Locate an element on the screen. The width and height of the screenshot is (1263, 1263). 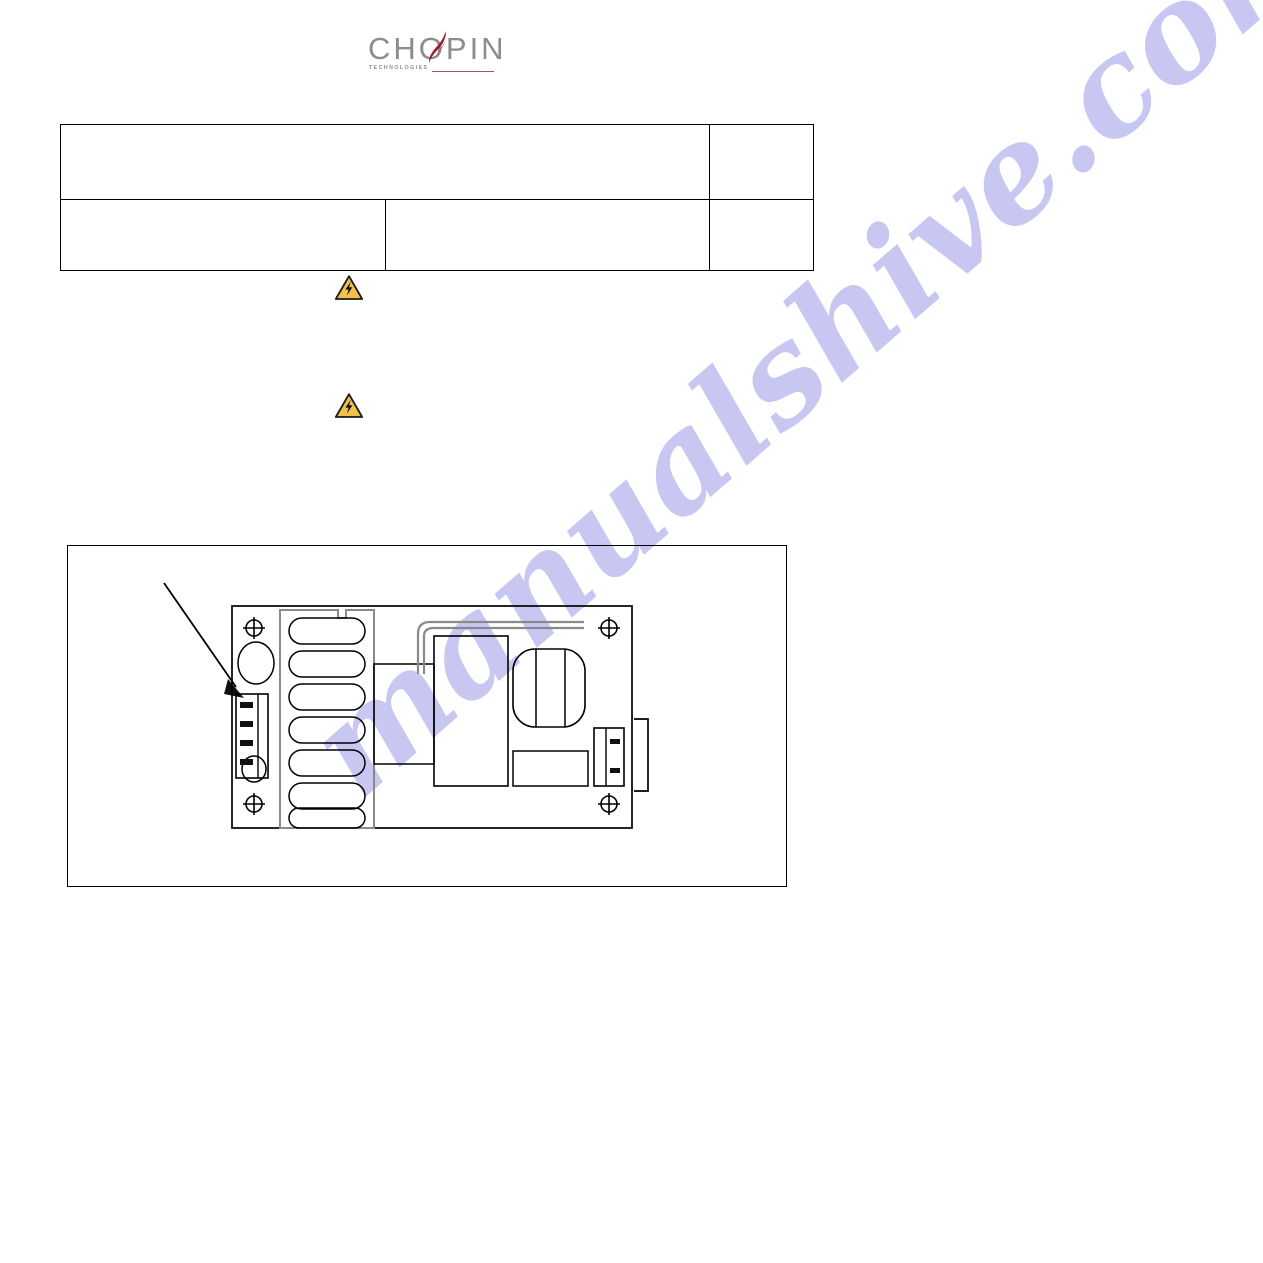
mounting-hole-bottom-left is located at coordinates (254, 804).